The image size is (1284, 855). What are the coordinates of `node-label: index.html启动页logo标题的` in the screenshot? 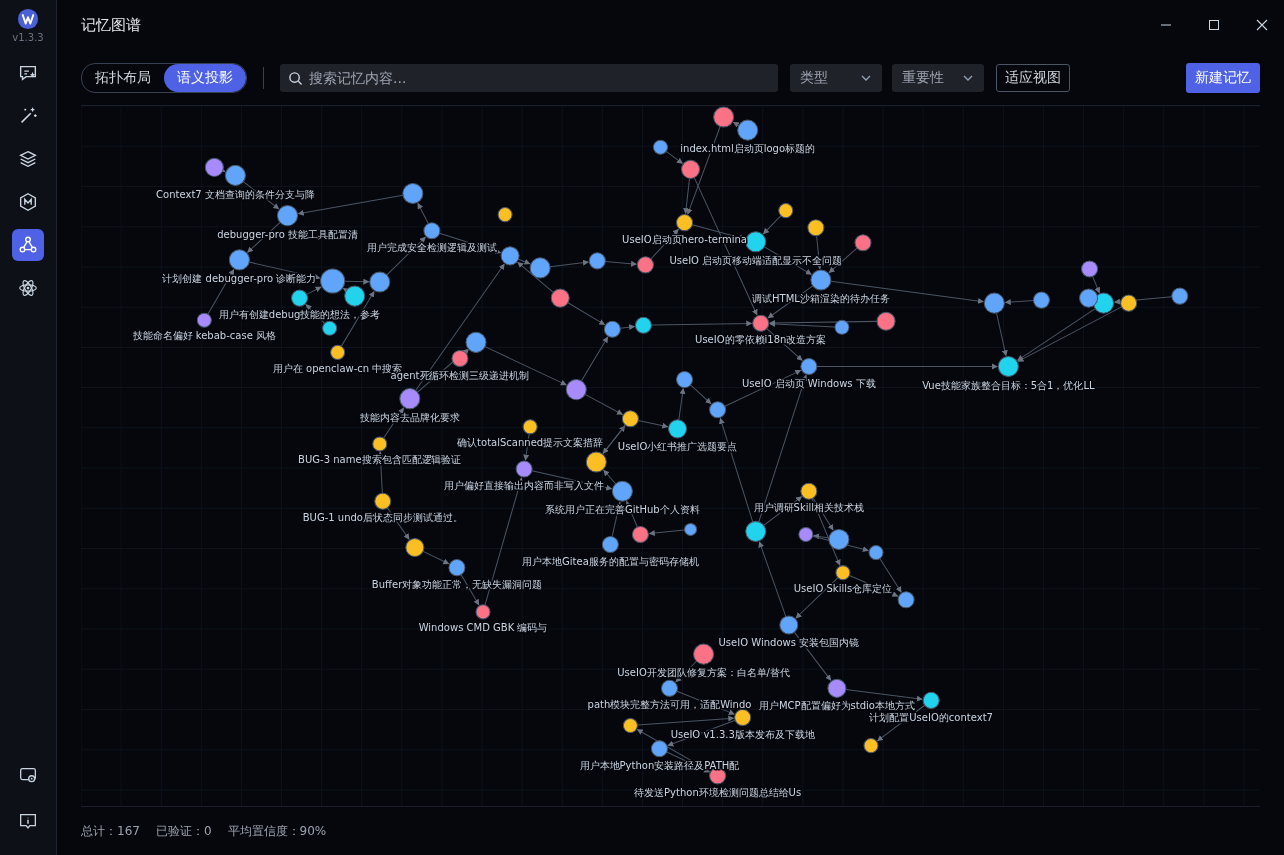 It's located at (748, 149).